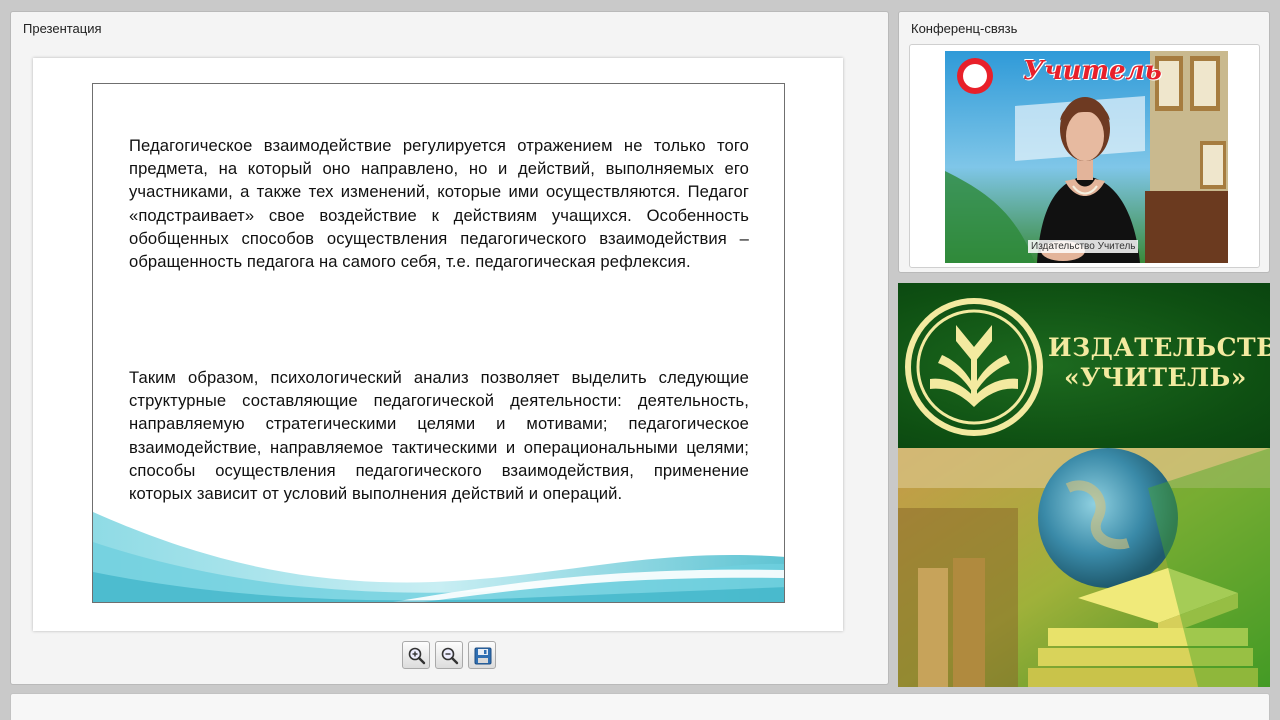 The image size is (1280, 720). What do you see at coordinates (438, 557) in the screenshot?
I see `slide-wave-decoration` at bounding box center [438, 557].